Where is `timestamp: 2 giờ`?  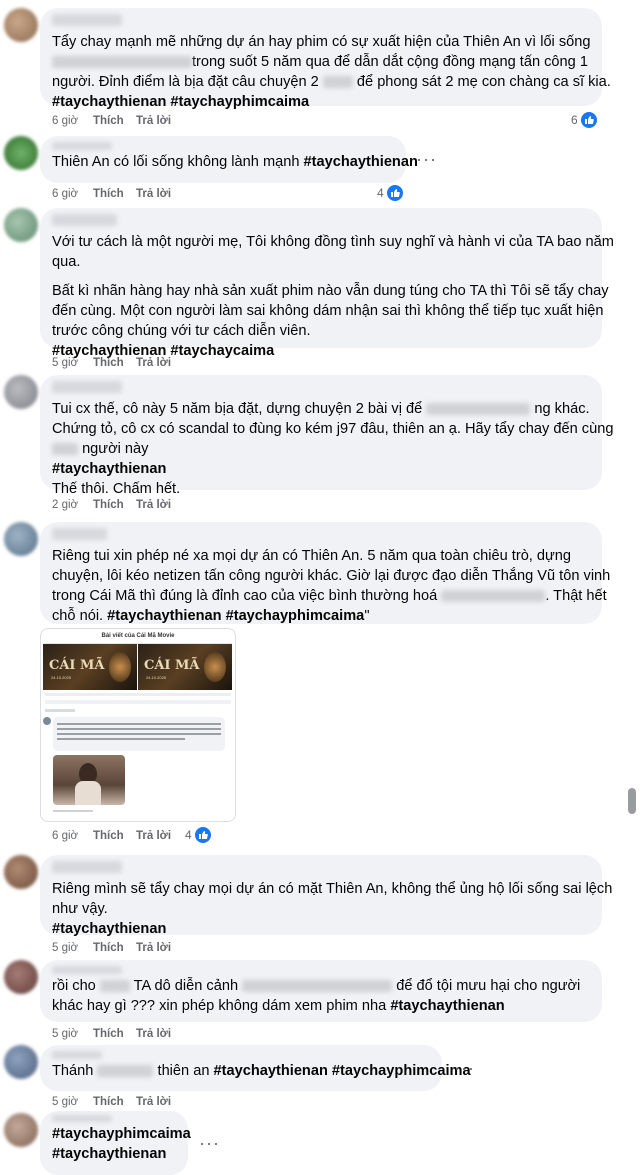
timestamp: 2 giờ is located at coordinates (65, 505).